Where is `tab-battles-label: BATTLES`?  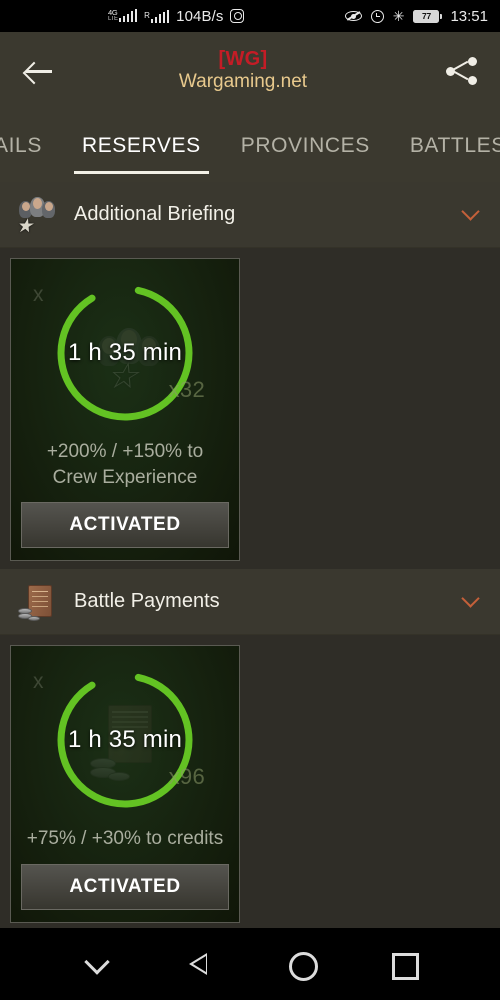
tab-battles-label: BATTLES is located at coordinates (454, 145).